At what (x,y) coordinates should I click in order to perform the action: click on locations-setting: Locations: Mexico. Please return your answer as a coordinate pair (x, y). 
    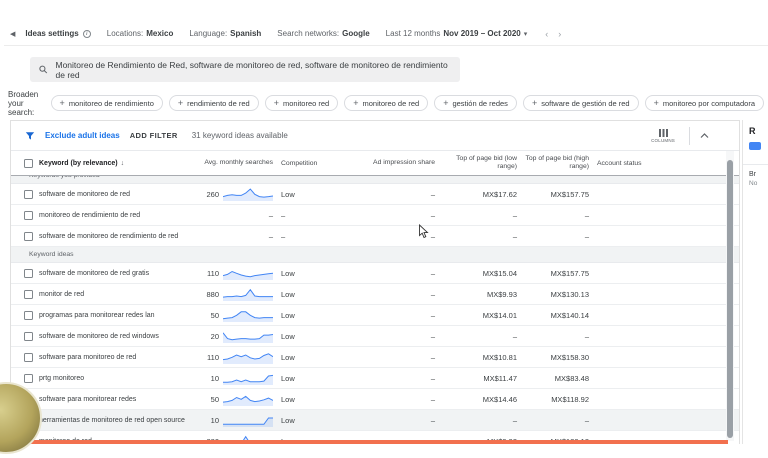
    Looking at the image, I should click on (140, 33).